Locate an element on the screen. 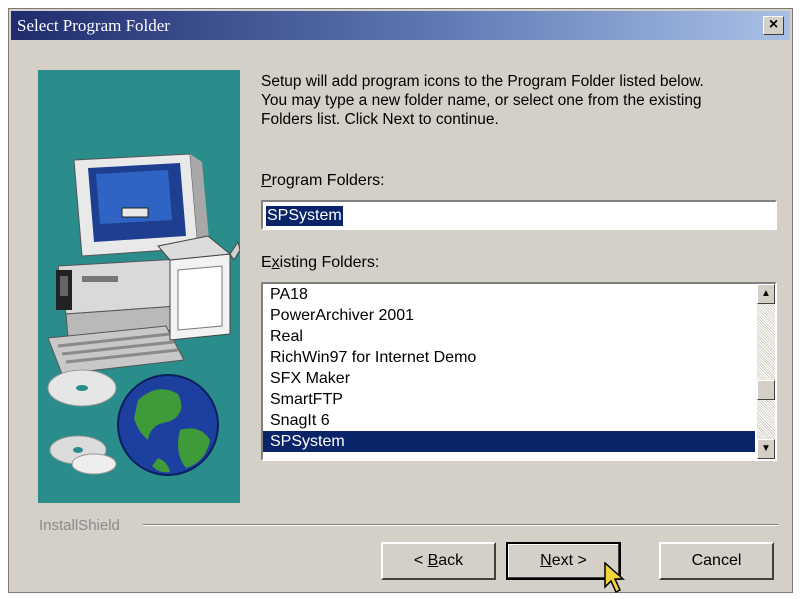 The height and width of the screenshot is (599, 801). up-arrow-icon: ▲ is located at coordinates (766, 293).